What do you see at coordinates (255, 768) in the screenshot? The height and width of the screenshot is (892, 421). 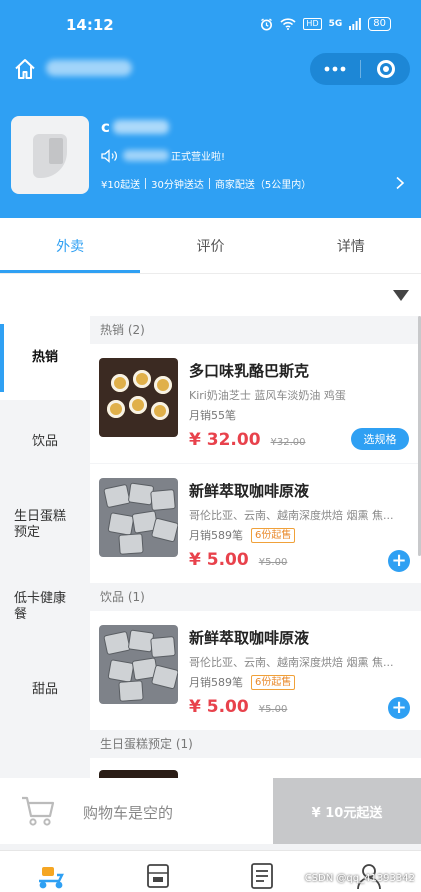 I see `product-card` at bounding box center [255, 768].